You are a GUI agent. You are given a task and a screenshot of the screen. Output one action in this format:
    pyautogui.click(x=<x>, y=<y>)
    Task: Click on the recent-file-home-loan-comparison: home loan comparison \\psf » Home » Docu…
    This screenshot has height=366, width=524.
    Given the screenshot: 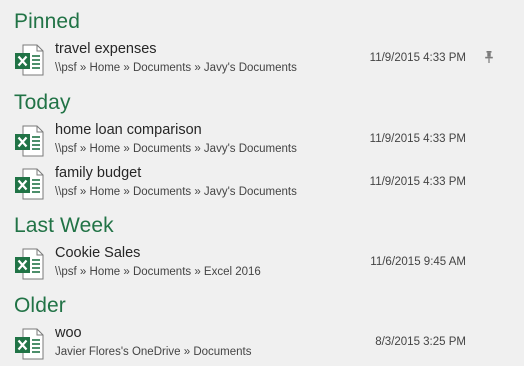 What is the action you would take?
    pyautogui.click(x=255, y=141)
    